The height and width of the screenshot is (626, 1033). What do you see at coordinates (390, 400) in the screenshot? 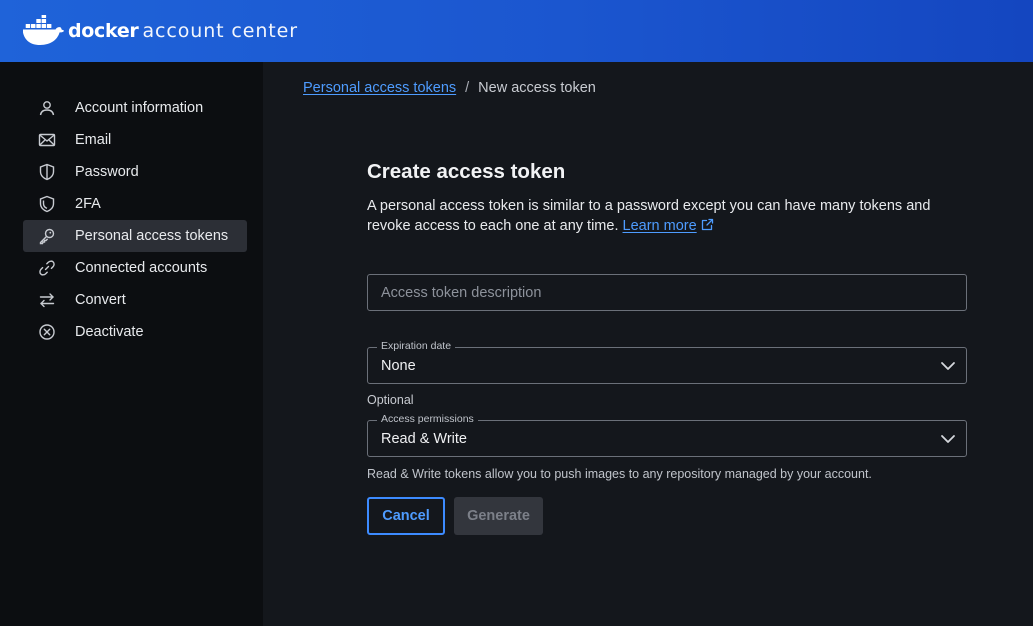
I see `optional-label: Optional` at bounding box center [390, 400].